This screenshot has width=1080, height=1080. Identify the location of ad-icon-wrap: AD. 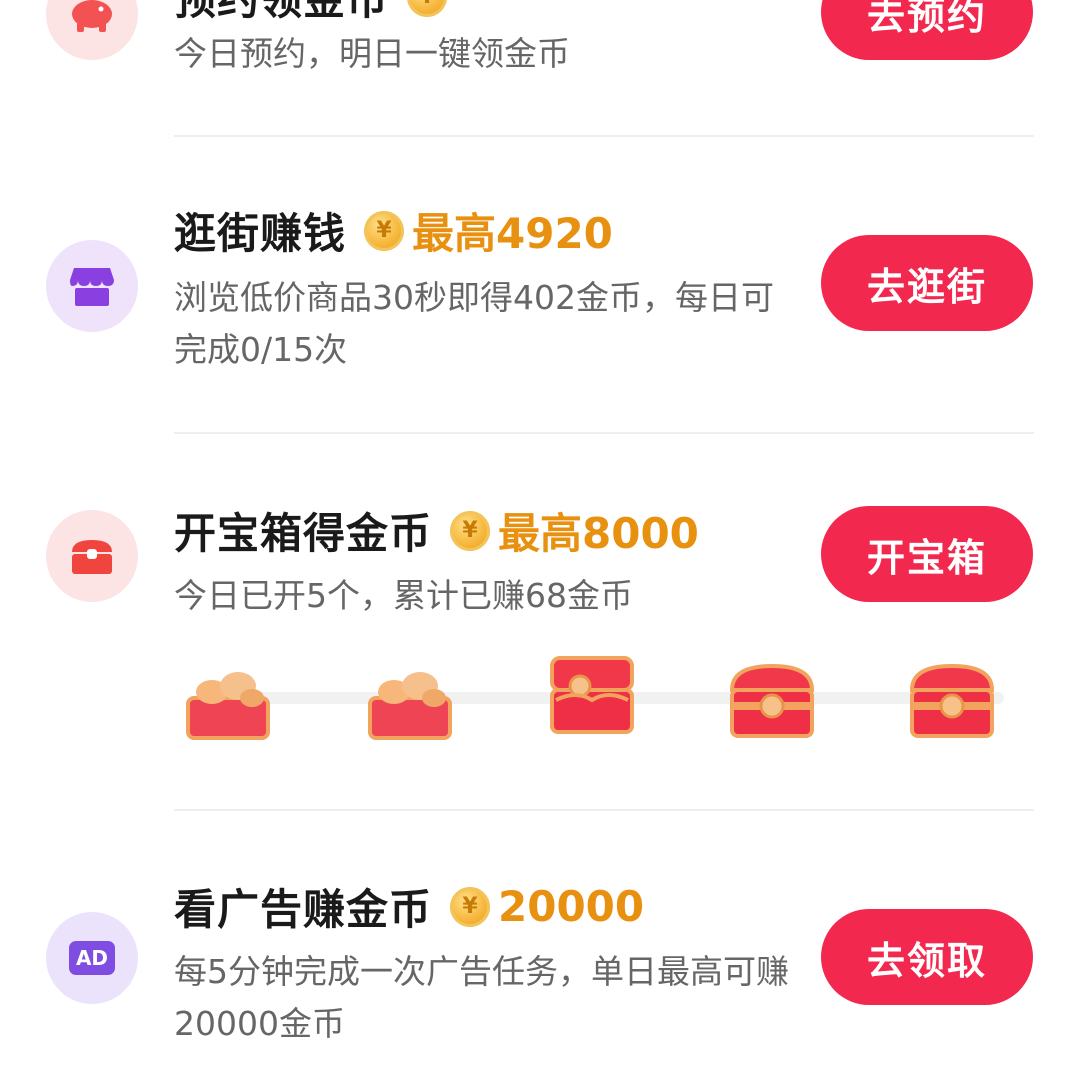
(92, 958).